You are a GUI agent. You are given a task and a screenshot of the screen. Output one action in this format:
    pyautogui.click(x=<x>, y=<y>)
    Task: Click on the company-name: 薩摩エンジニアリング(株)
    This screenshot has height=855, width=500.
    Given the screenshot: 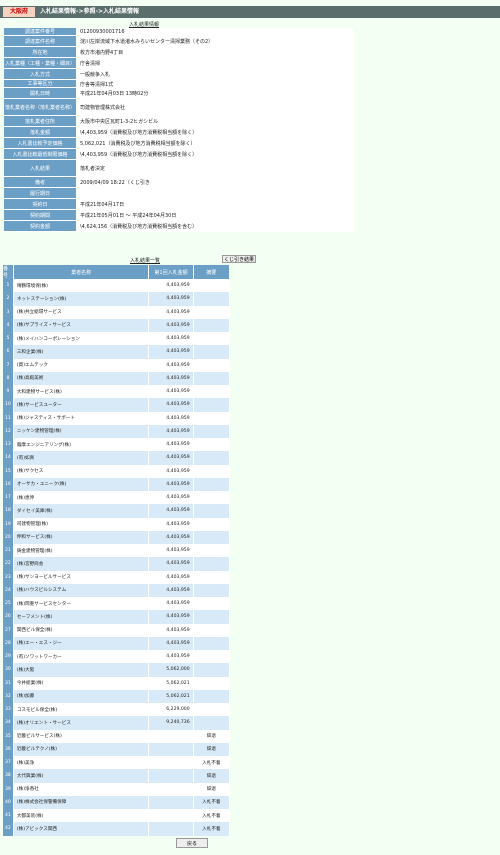 What is the action you would take?
    pyautogui.click(x=81, y=445)
    